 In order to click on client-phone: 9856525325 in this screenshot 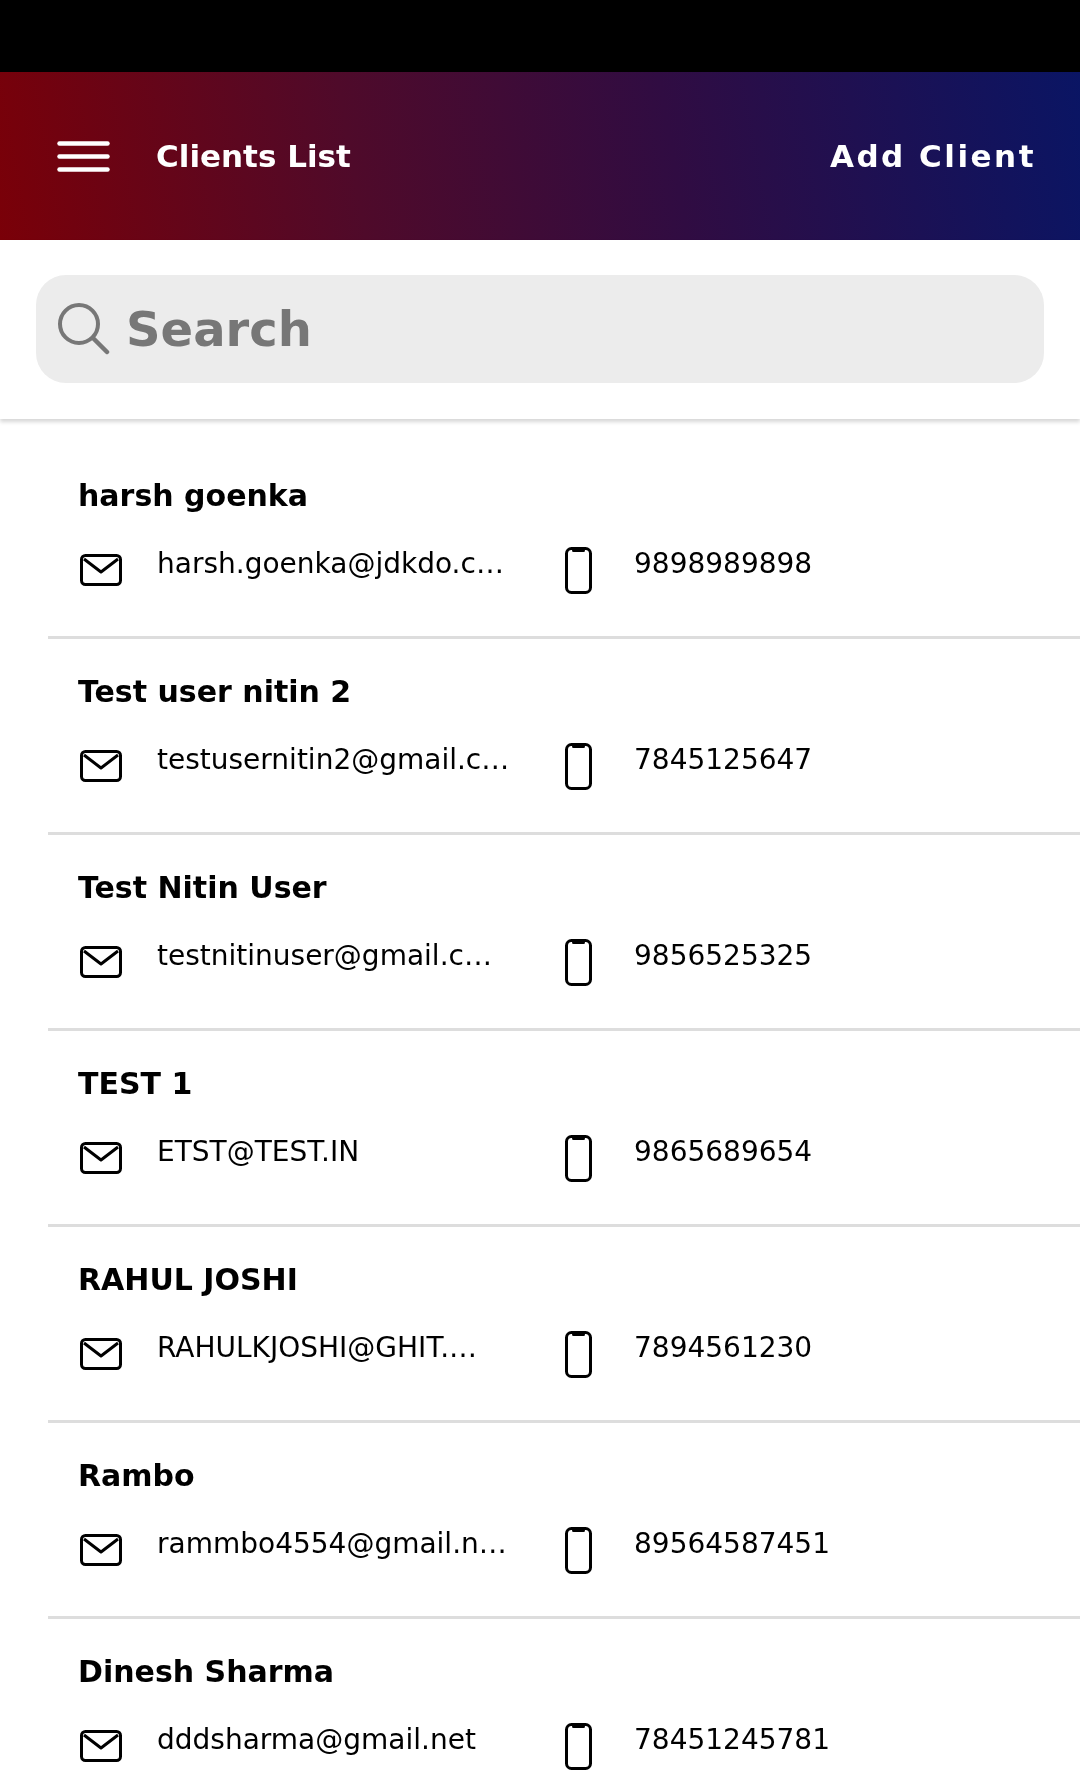, I will do `click(723, 956)`.